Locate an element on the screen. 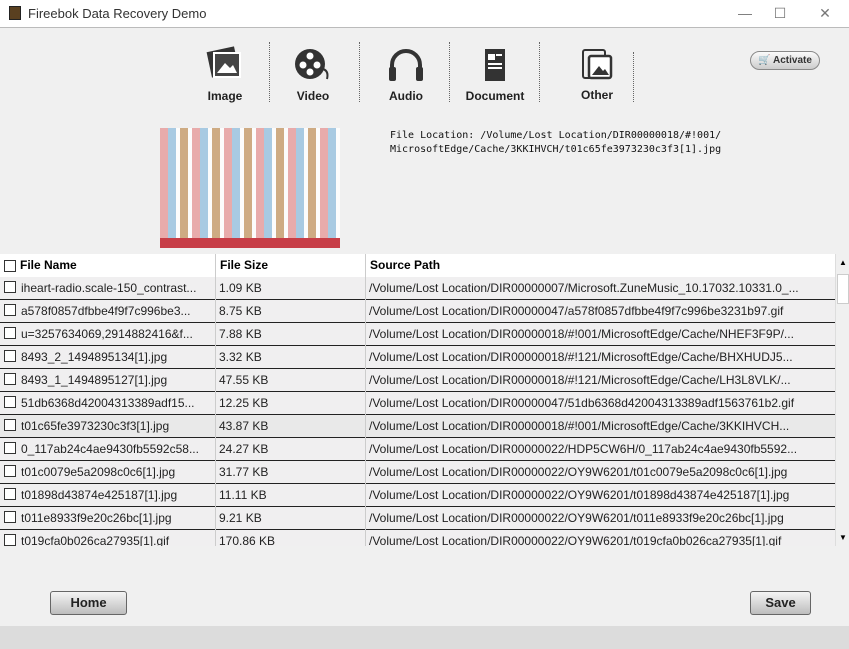  table-header: File Name File Size Source Path is located at coordinates (417, 265).